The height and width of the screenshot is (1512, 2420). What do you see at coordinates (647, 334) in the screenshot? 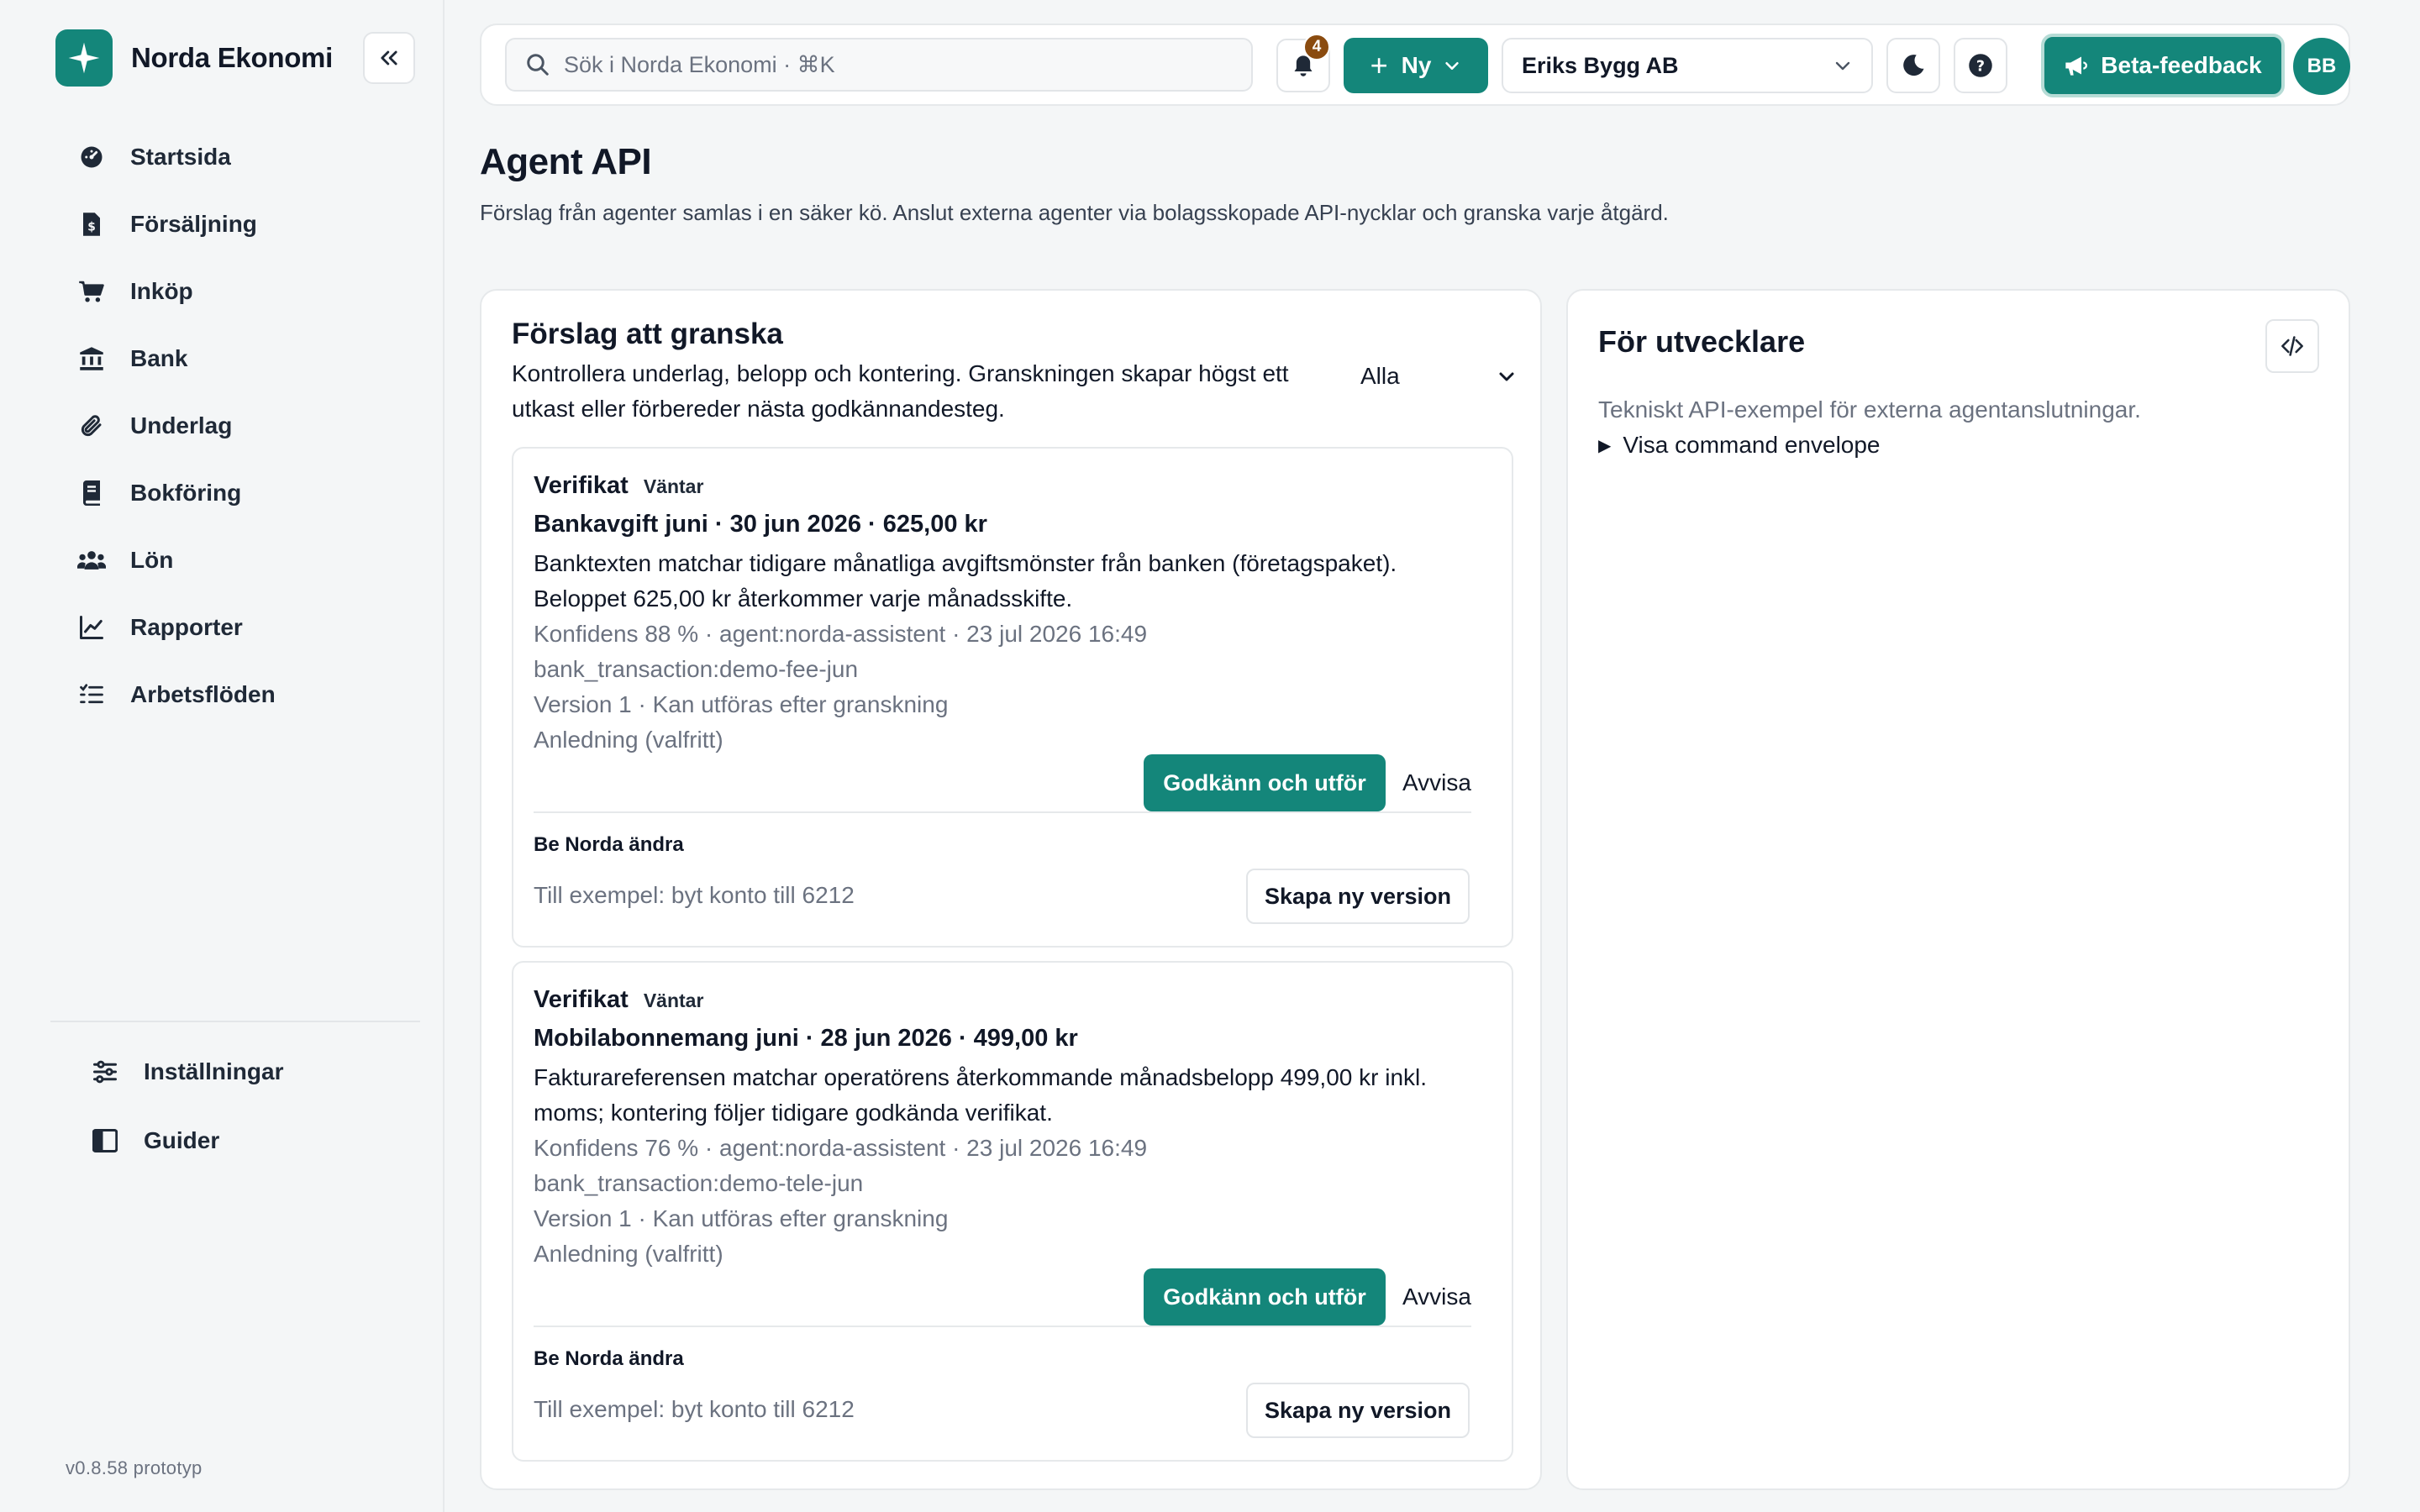
I see `review-title: Förslag att granska` at bounding box center [647, 334].